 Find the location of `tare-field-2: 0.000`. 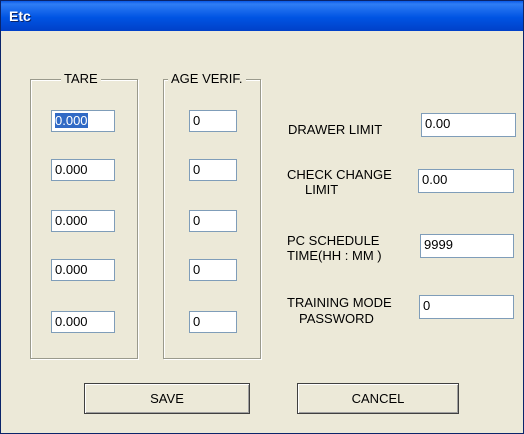

tare-field-2: 0.000 is located at coordinates (83, 170).